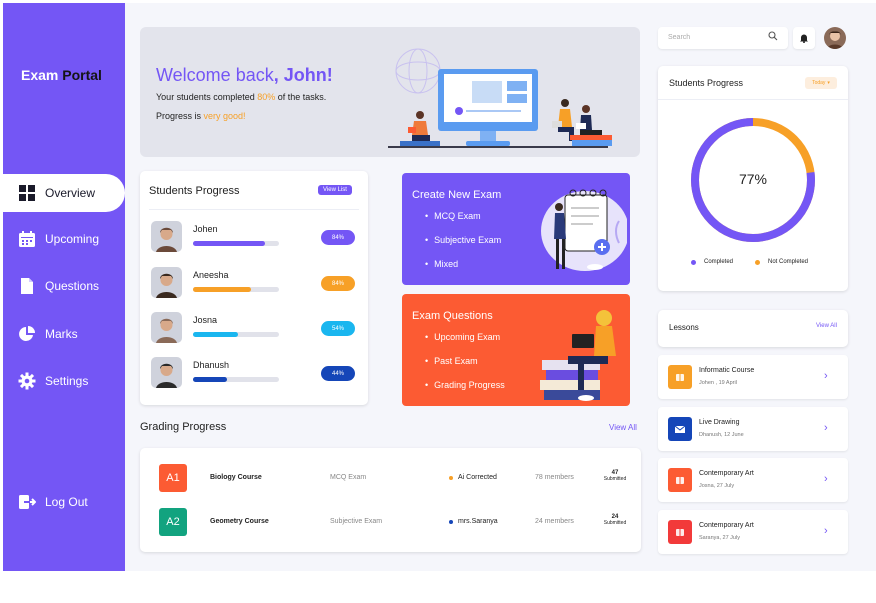 The height and width of the screenshot is (603, 876). What do you see at coordinates (465, 368) in the screenshot?
I see `exam-questions-item: Past Exam` at bounding box center [465, 368].